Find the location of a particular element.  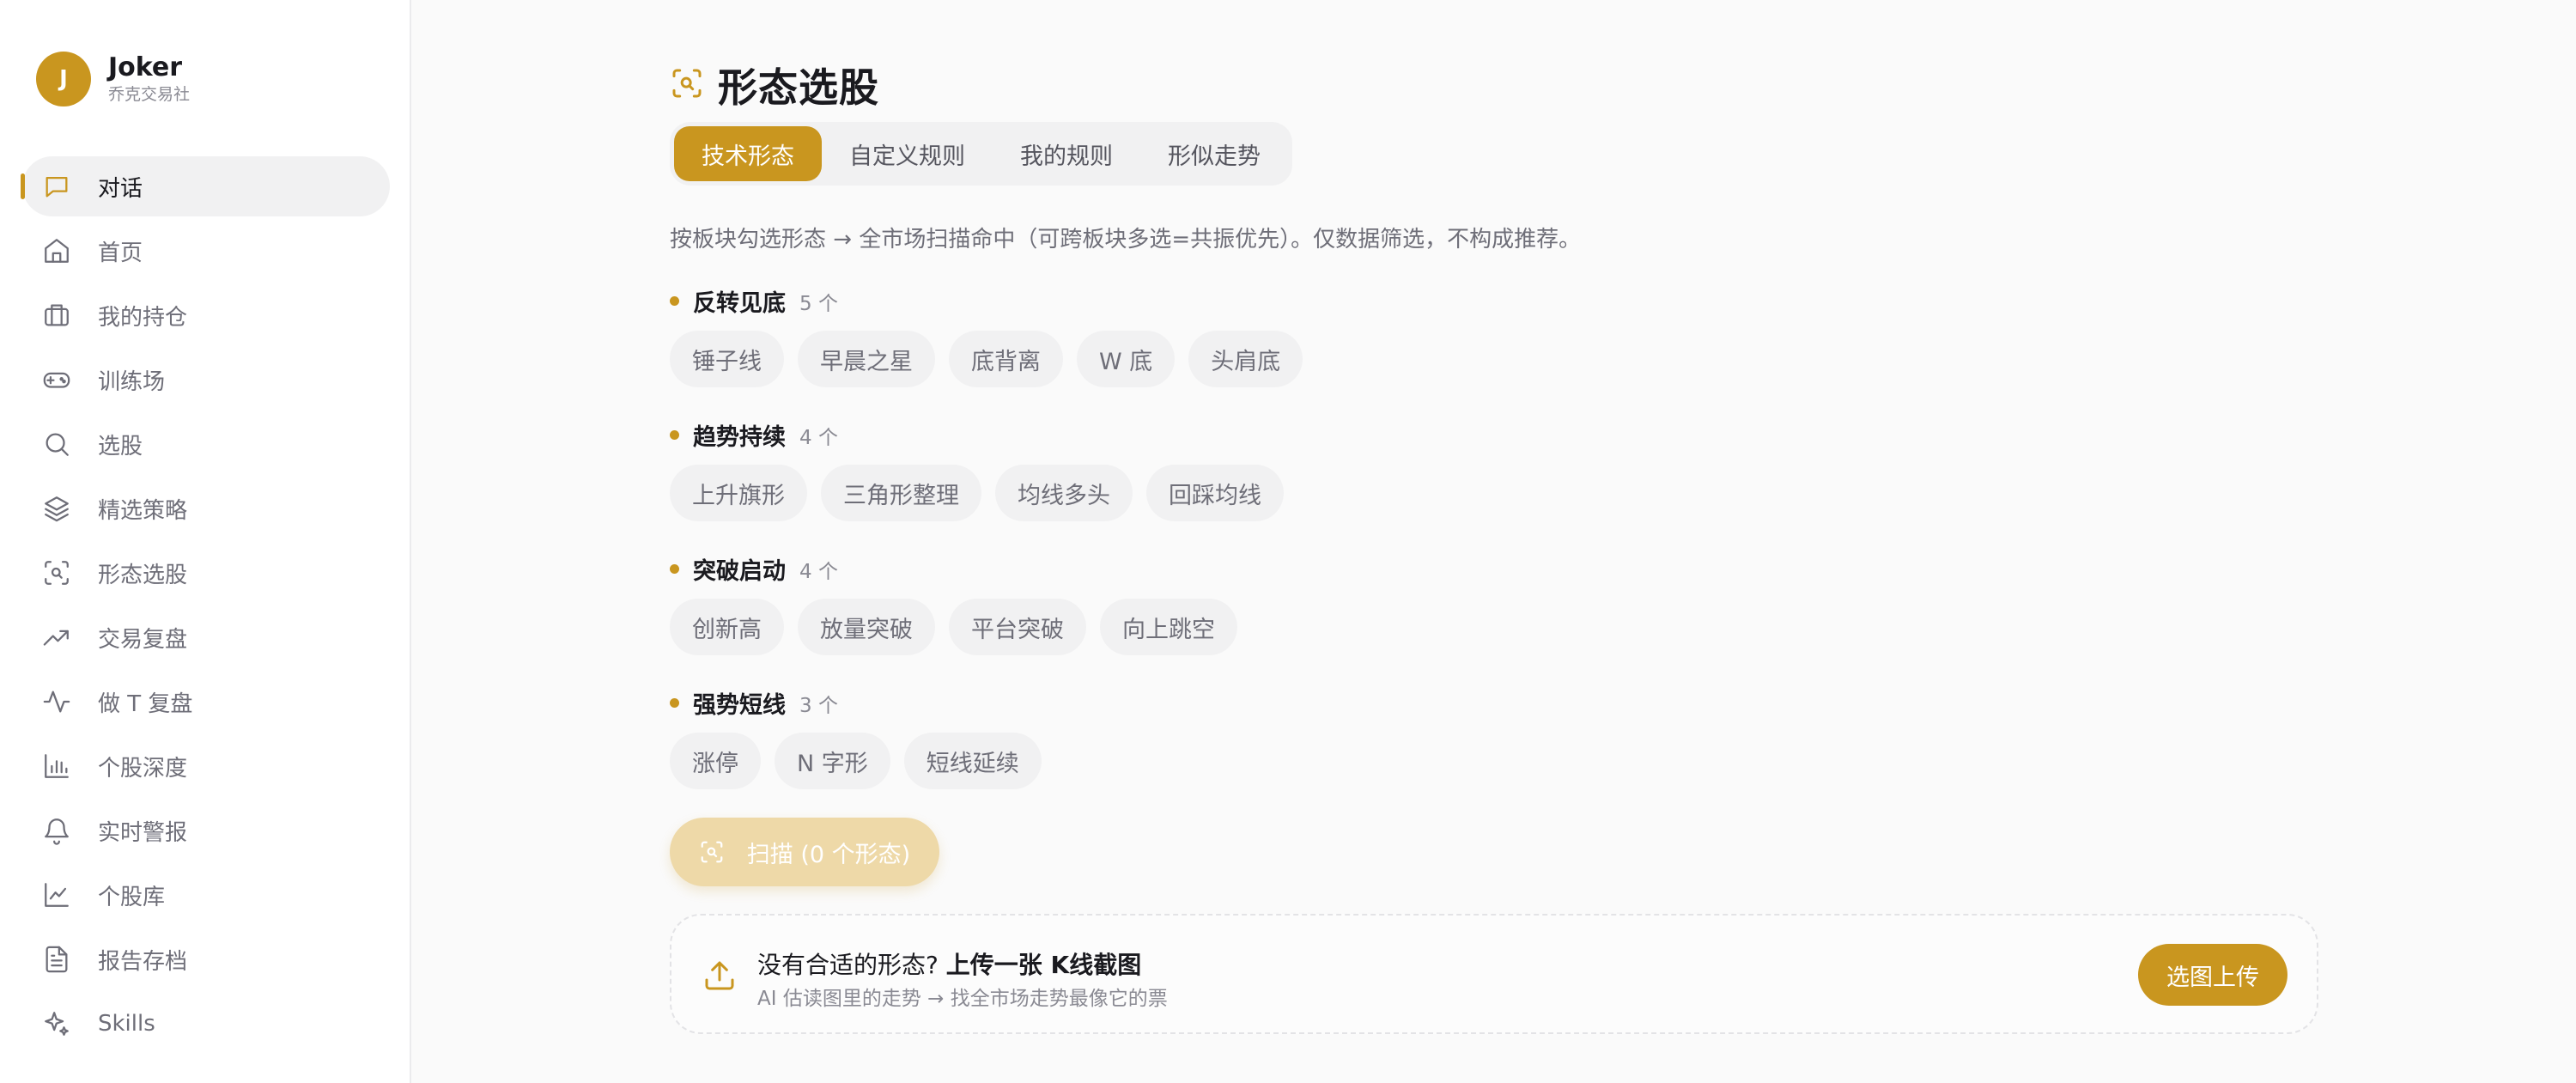

sidebar-item-label: 对话 is located at coordinates (121, 188).